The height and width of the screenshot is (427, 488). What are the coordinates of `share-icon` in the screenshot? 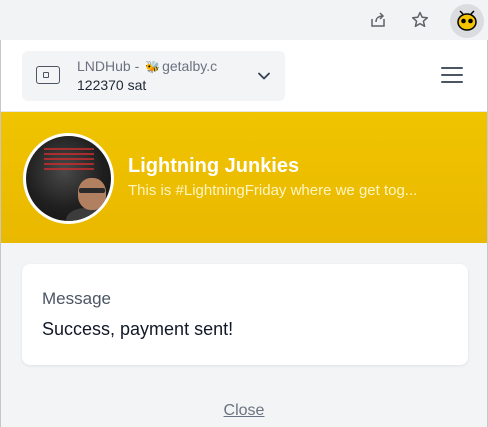 It's located at (378, 20).